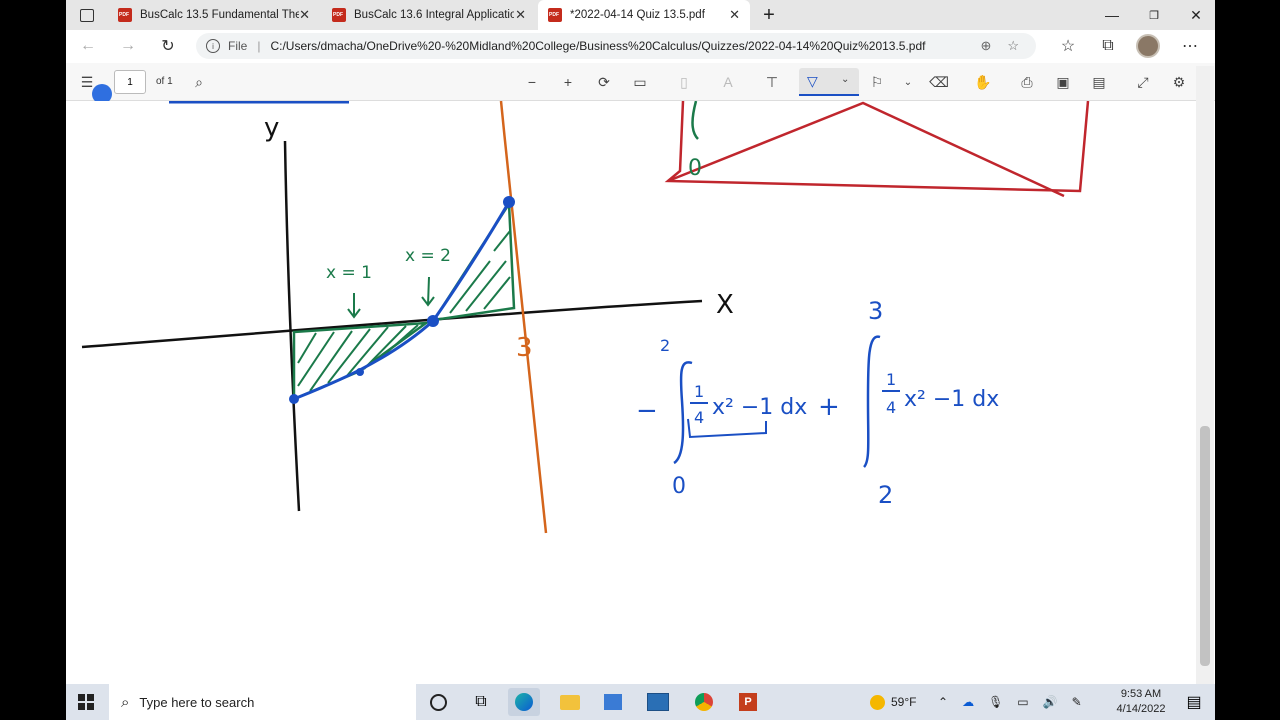 Image resolution: width=1280 pixels, height=720 pixels. What do you see at coordinates (128, 46) in the screenshot?
I see `forward-button: →` at bounding box center [128, 46].